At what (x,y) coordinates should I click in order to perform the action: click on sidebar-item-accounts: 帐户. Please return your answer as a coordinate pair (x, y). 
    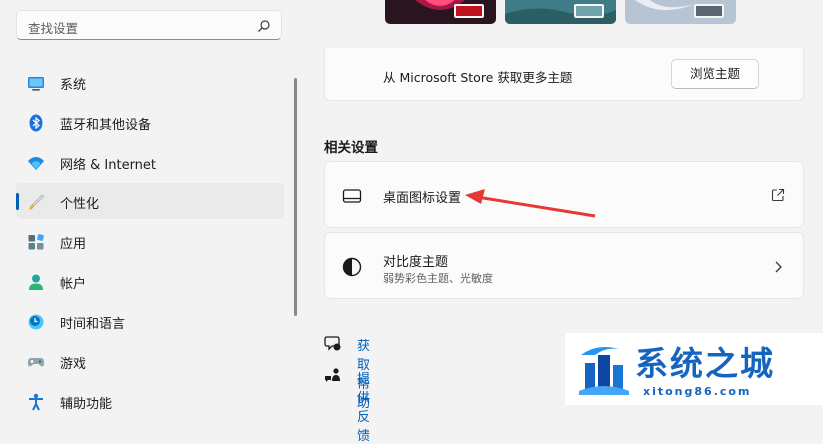
    Looking at the image, I should click on (150, 281).